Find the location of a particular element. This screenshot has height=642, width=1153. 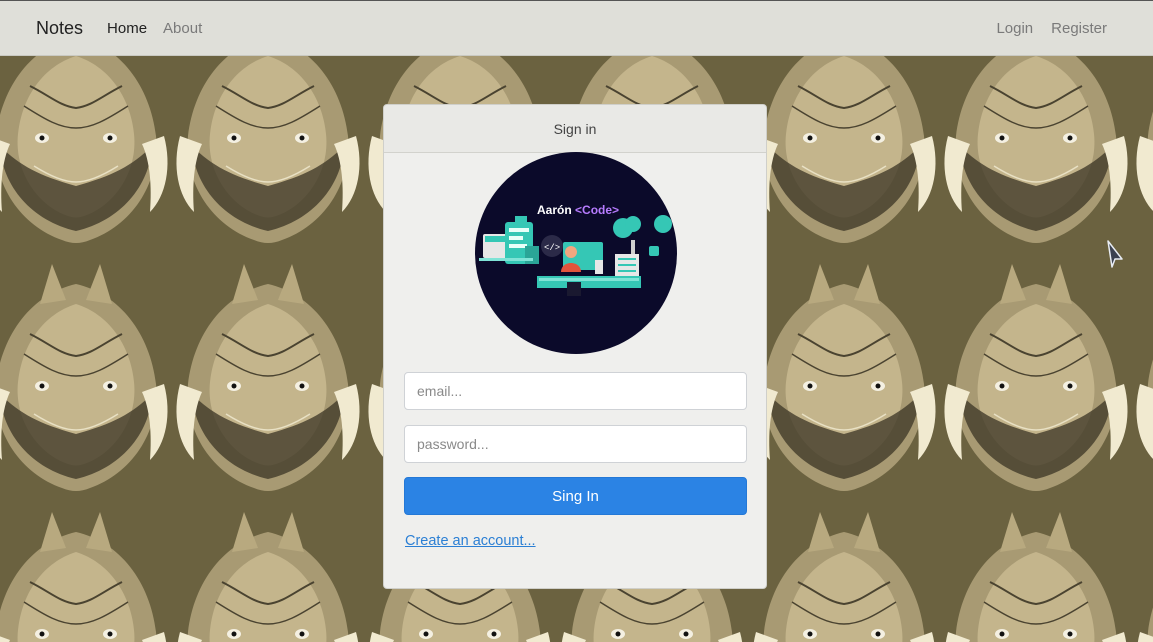

brand-link: Notes is located at coordinates (59, 28).